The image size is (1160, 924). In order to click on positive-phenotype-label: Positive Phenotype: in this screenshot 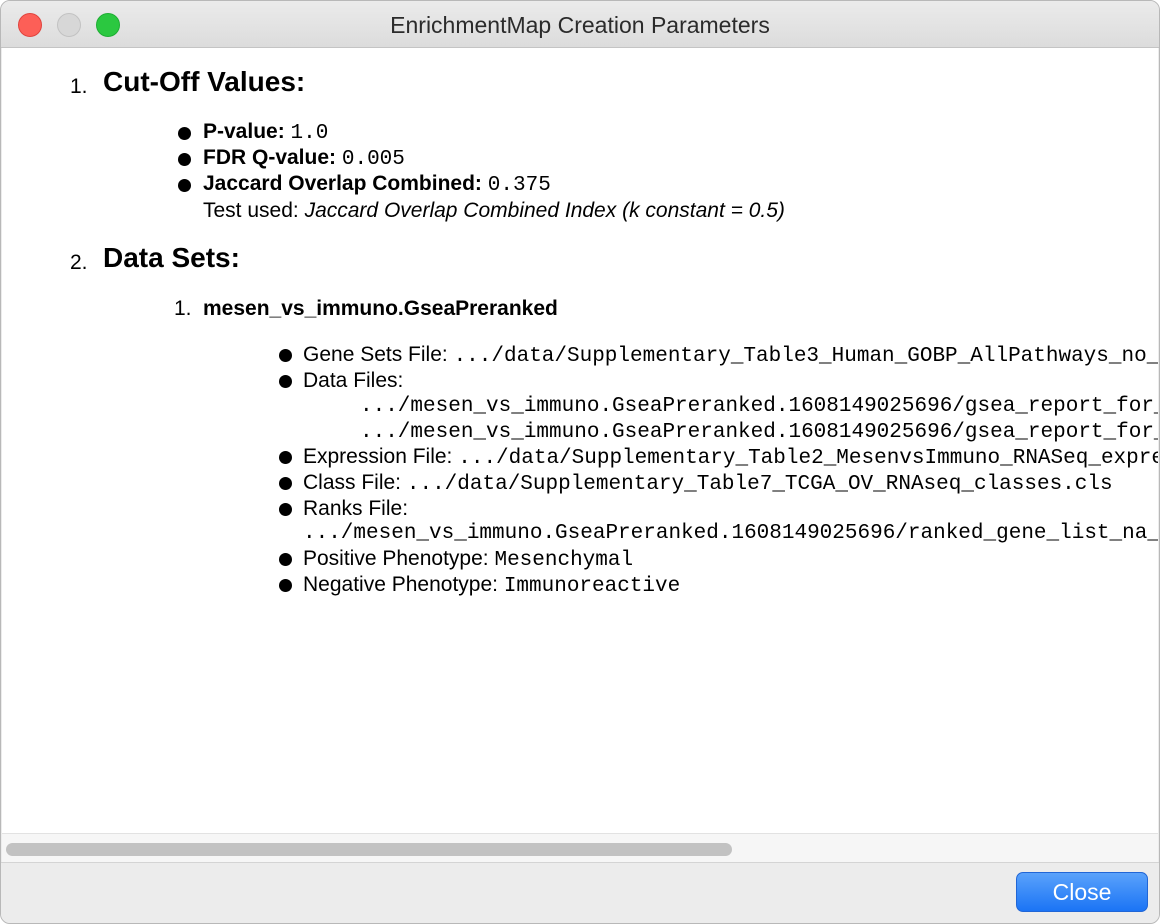, I will do `click(396, 558)`.